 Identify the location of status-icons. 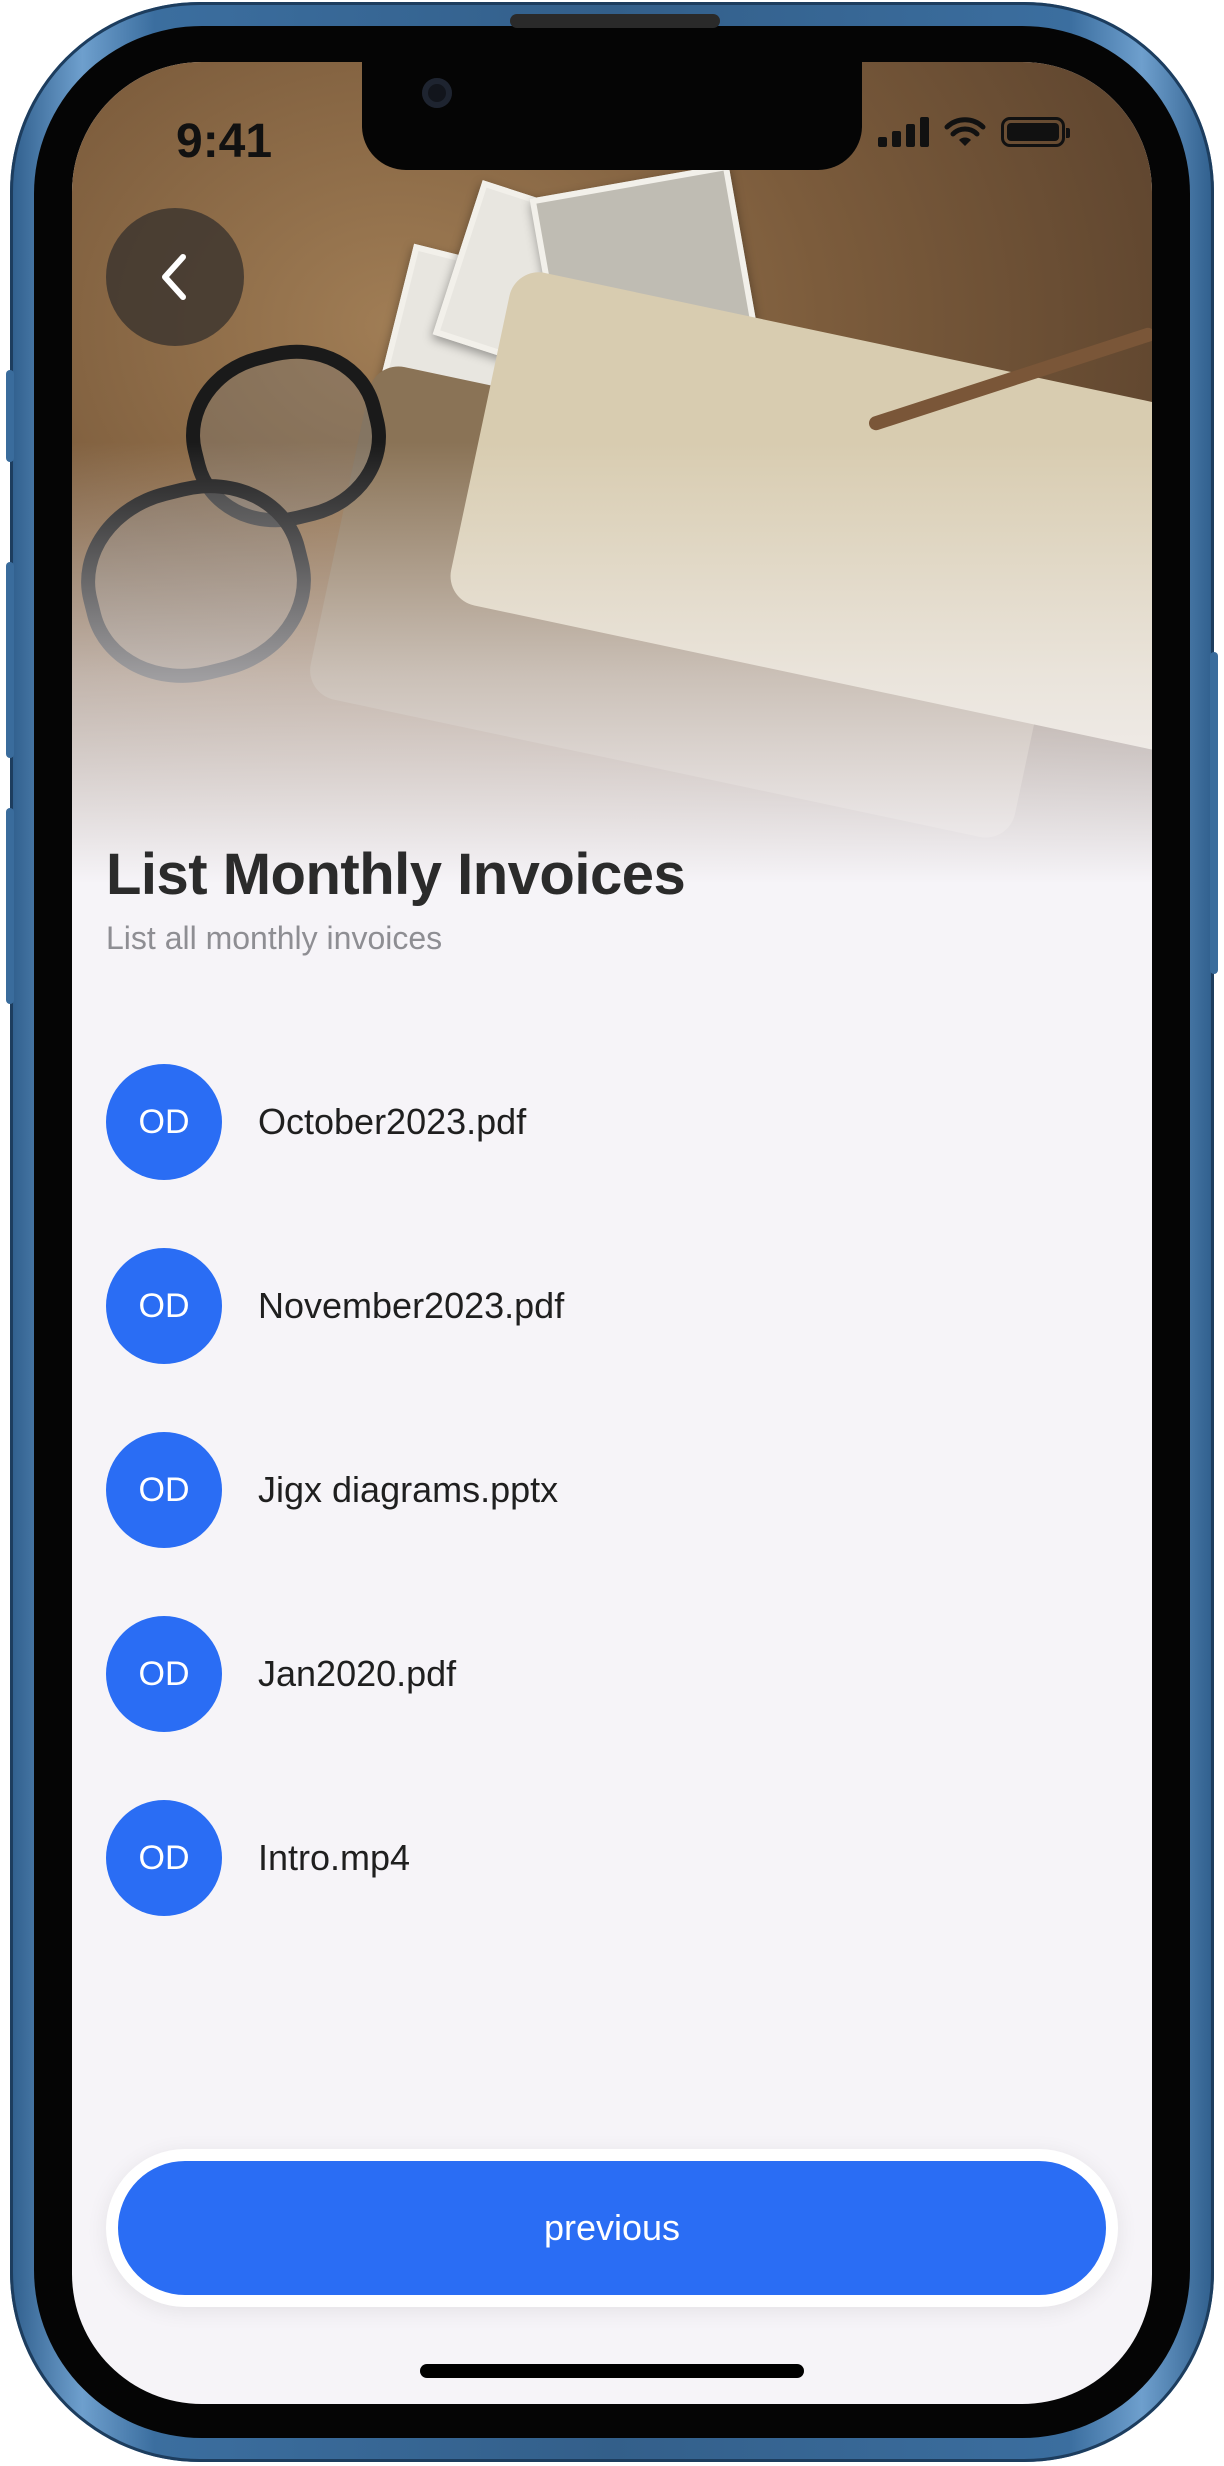
(974, 132).